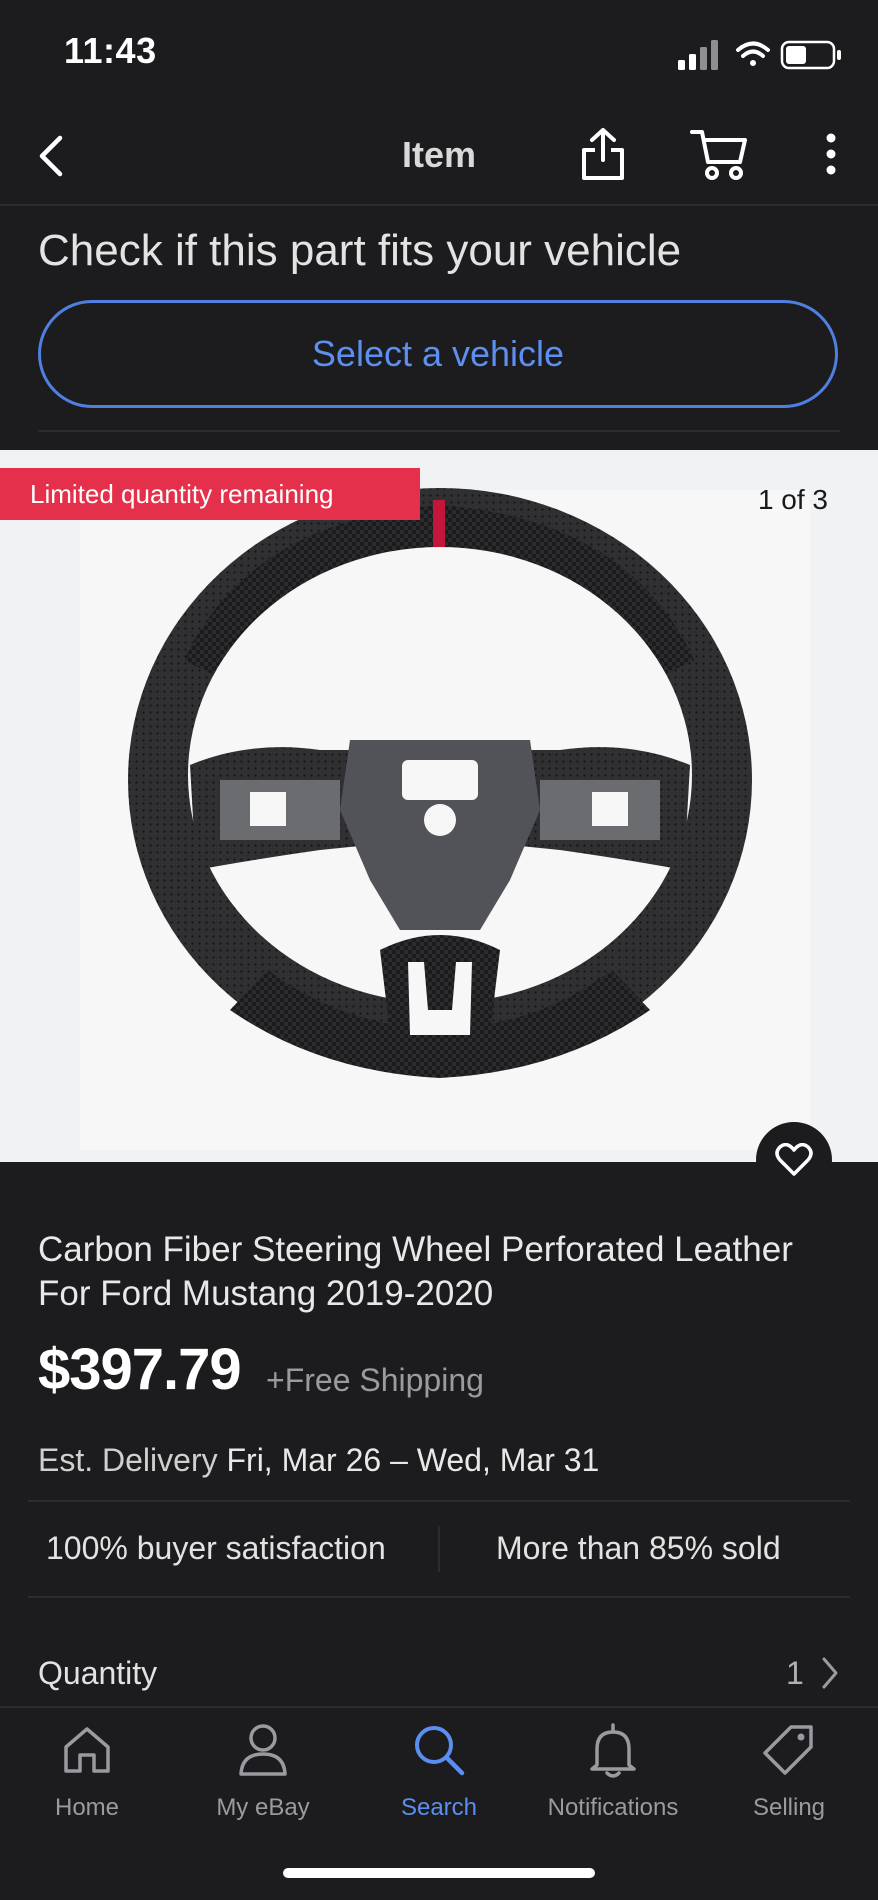 This screenshot has width=878, height=1900. I want to click on heart-icon, so click(794, 1159).